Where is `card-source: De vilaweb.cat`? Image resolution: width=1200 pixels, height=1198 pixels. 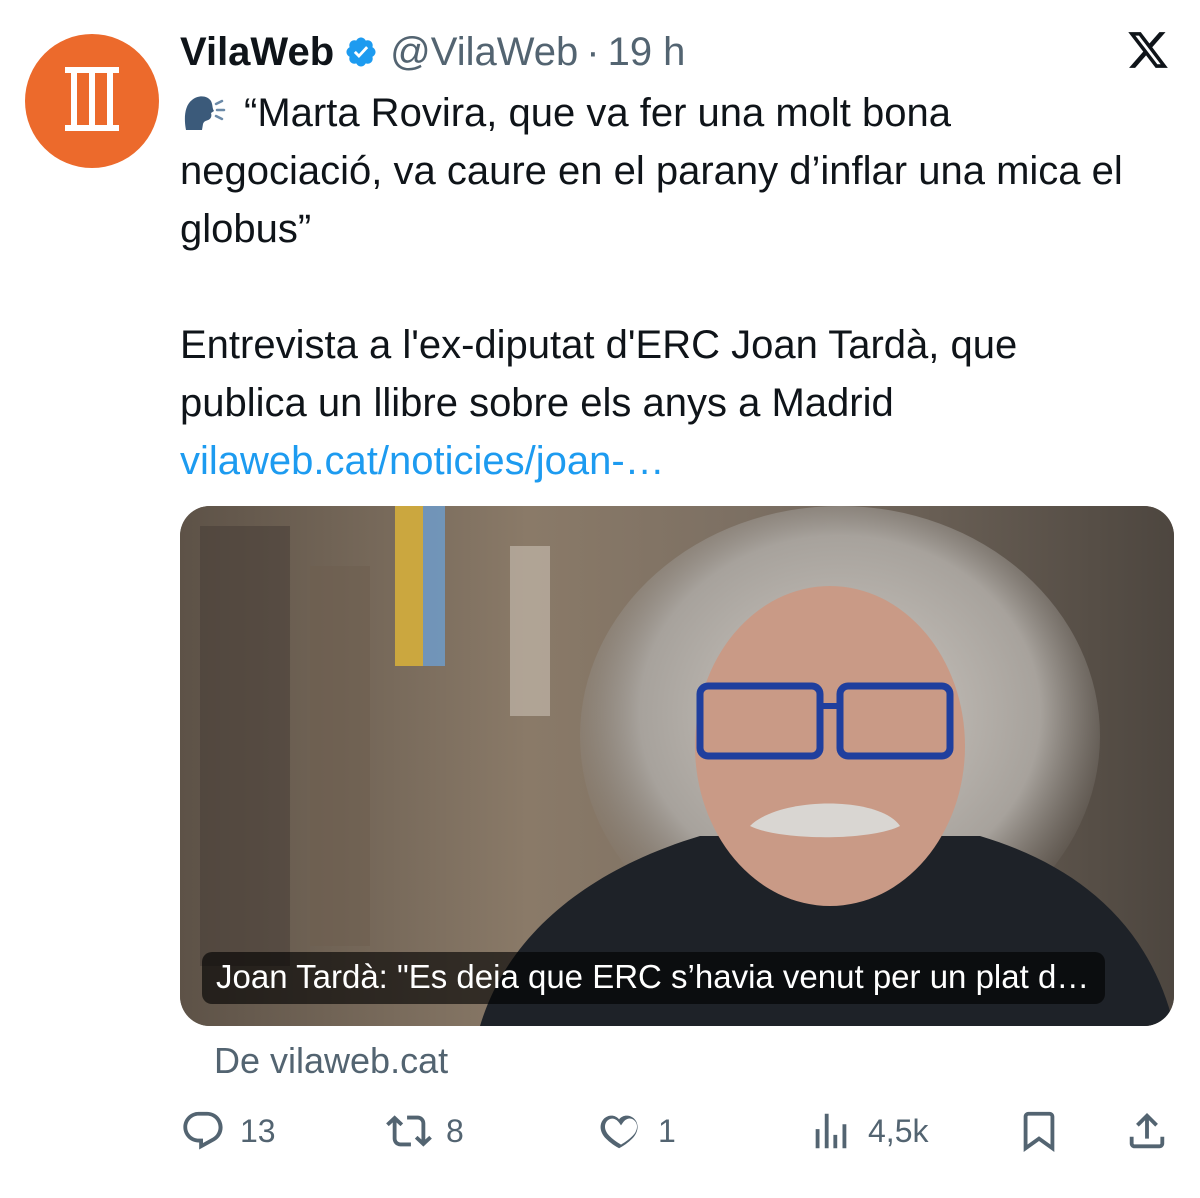 card-source: De vilaweb.cat is located at coordinates (331, 1061).